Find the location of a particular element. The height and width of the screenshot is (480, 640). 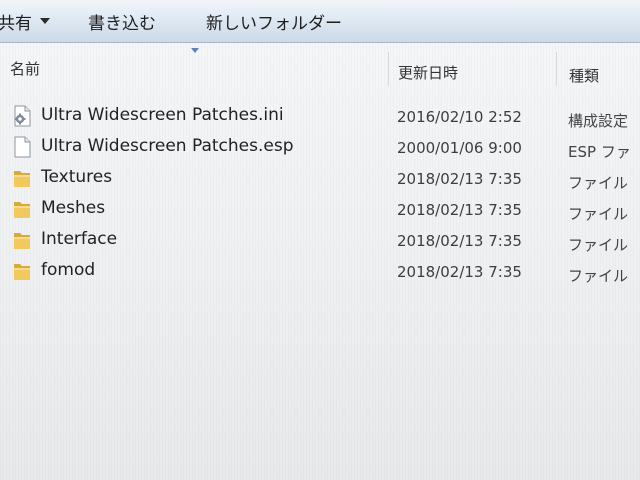

command-bar: 共有 書き込む 新しいフォルダー is located at coordinates (320, 21).